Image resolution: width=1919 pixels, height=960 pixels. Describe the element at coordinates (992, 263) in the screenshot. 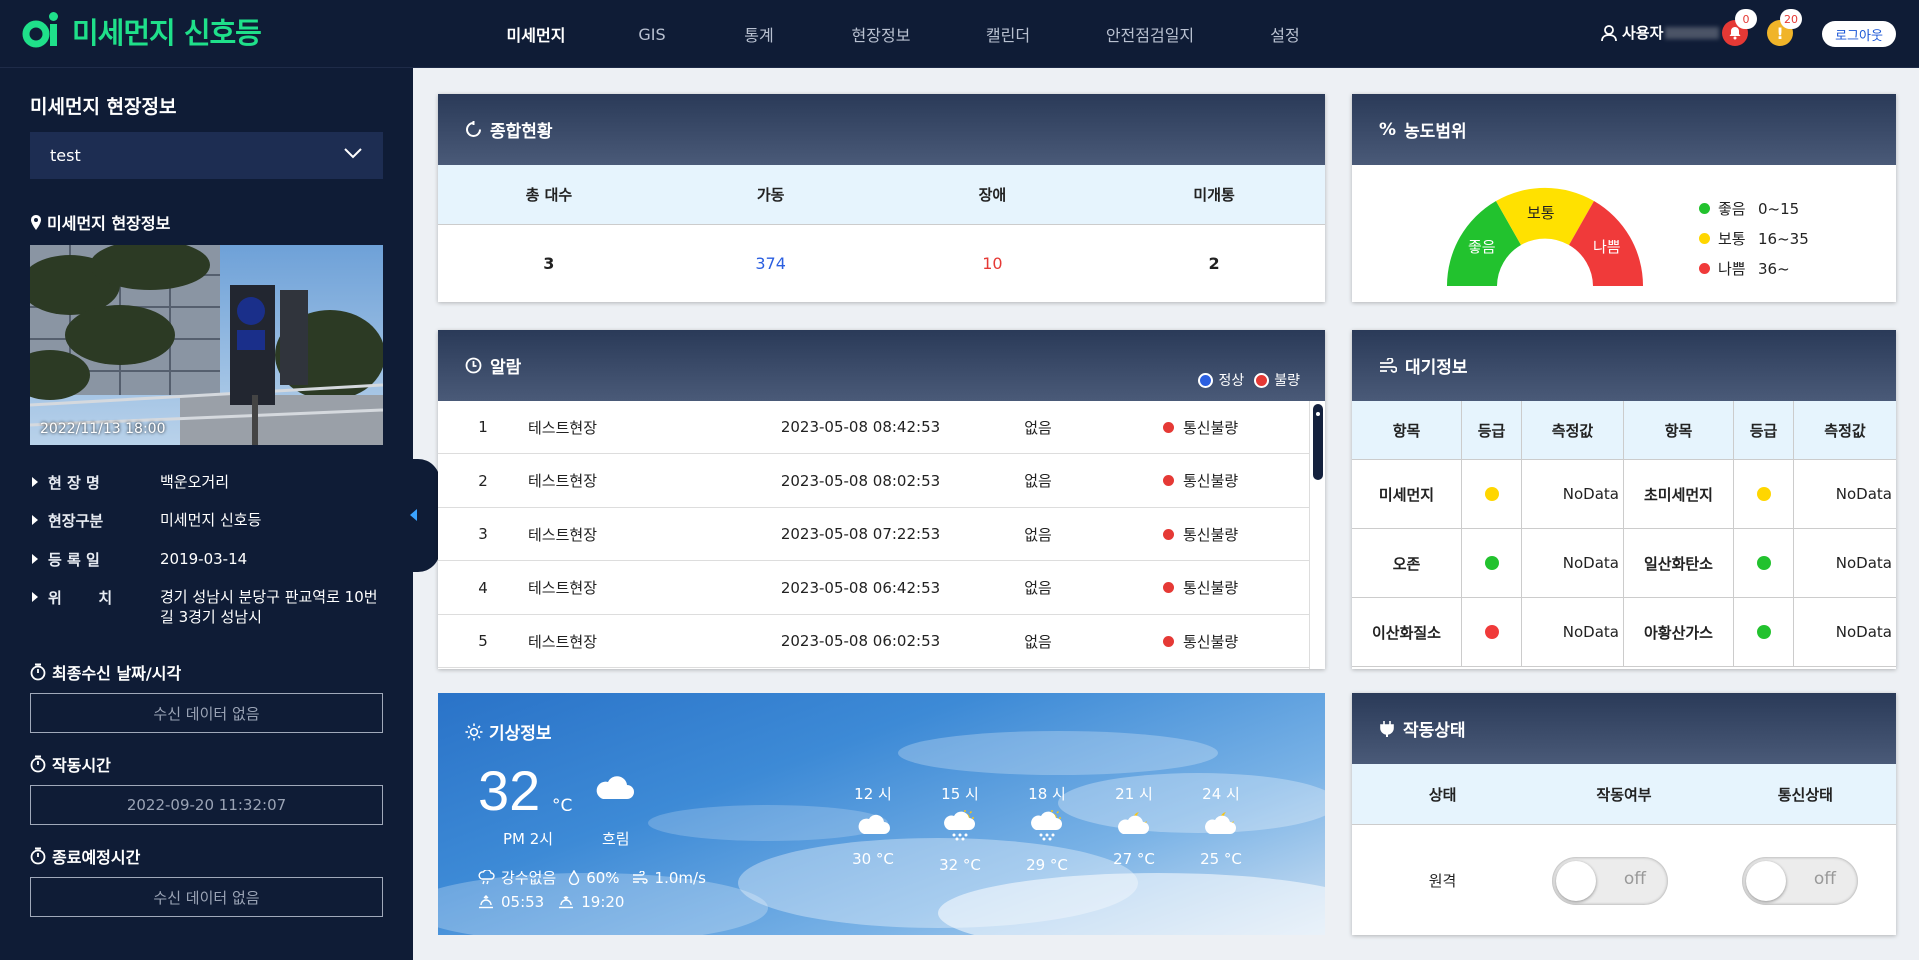

I see `summary-value-fault: 10` at that location.